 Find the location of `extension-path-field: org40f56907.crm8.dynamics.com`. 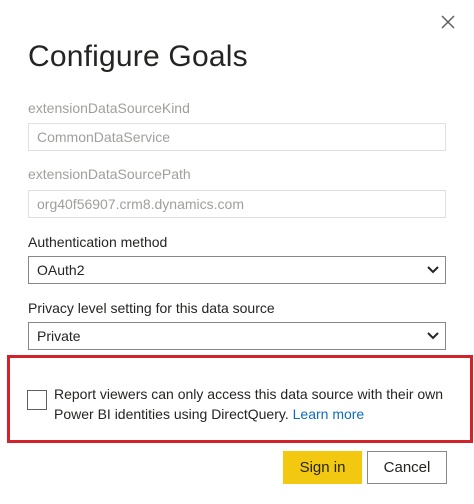

extension-path-field: org40f56907.crm8.dynamics.com is located at coordinates (237, 204).